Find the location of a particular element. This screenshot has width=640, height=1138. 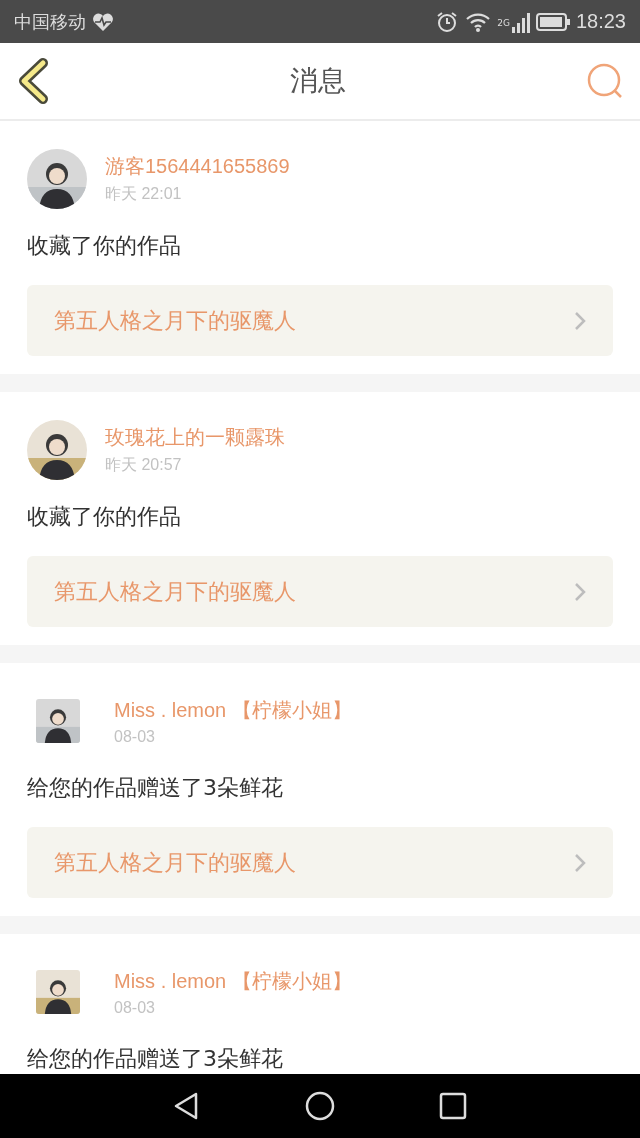

network-type: 2G is located at coordinates (503, 22).